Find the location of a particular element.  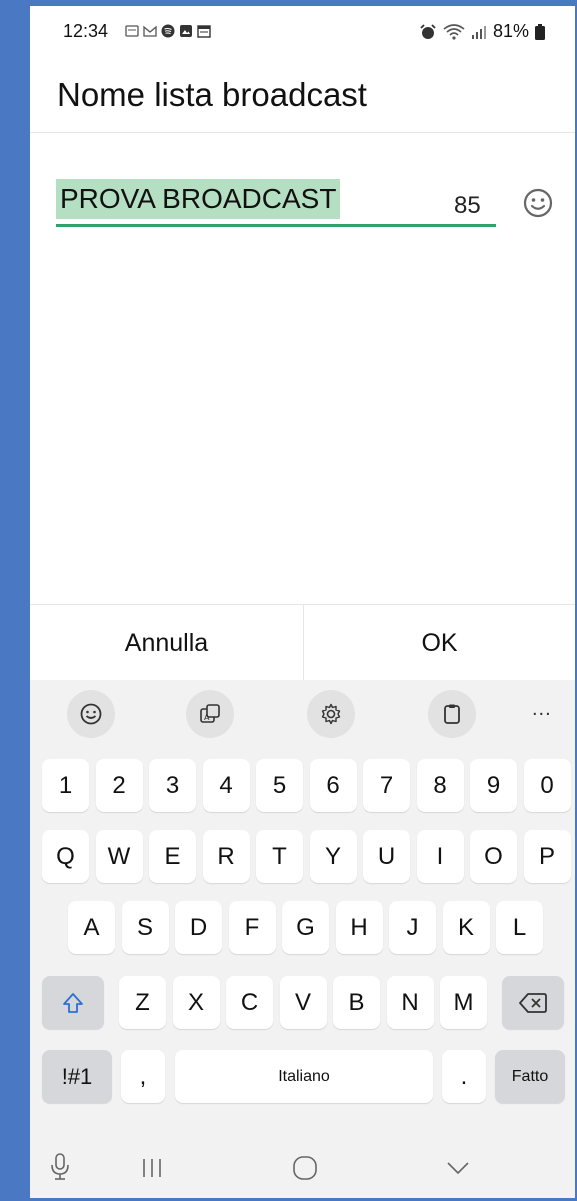

key-q: Q is located at coordinates (65, 856).